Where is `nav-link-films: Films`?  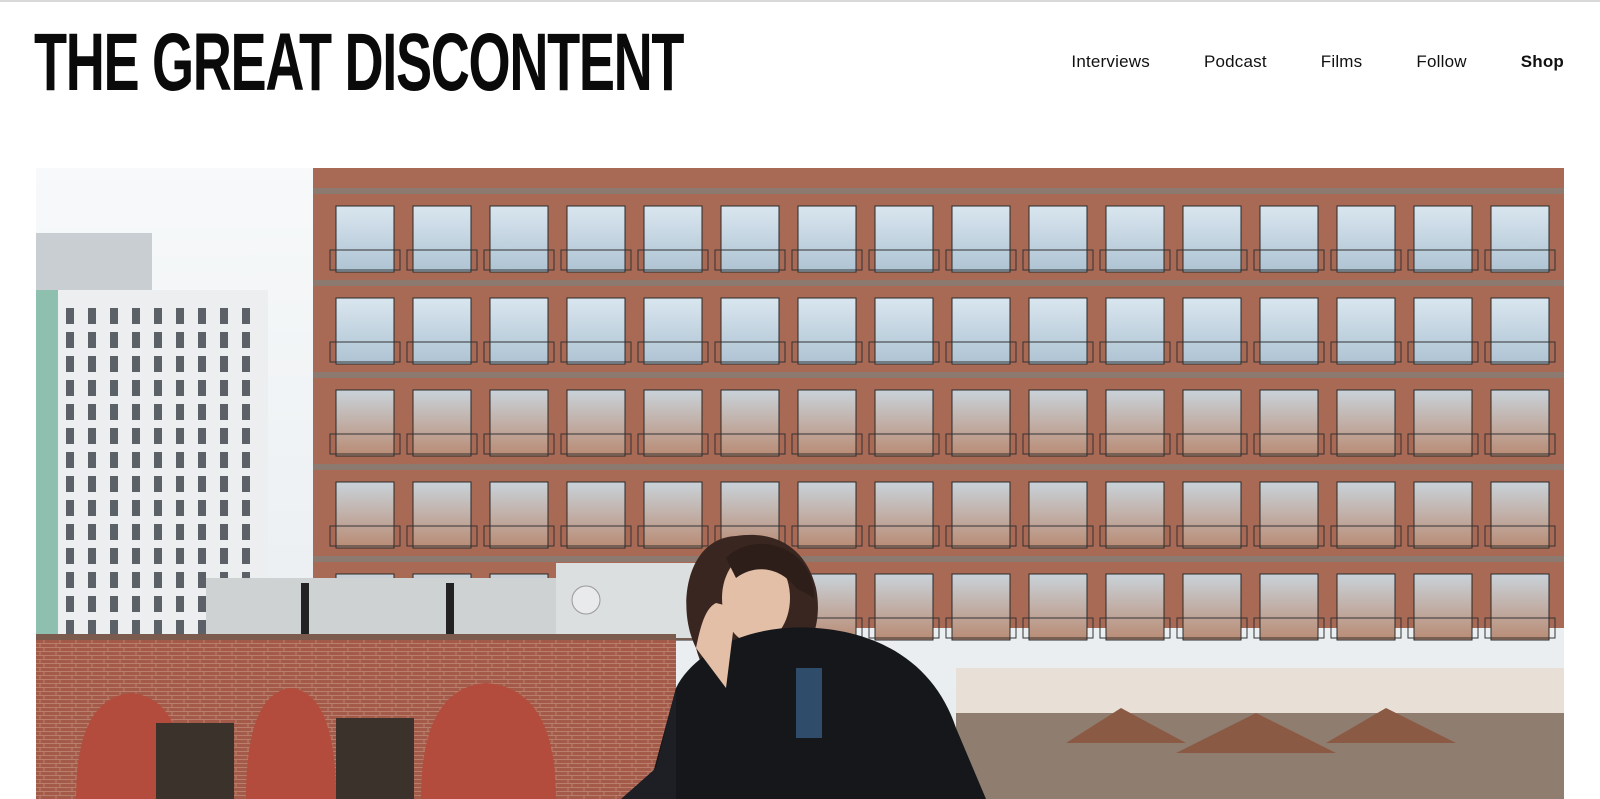 nav-link-films: Films is located at coordinates (1342, 62).